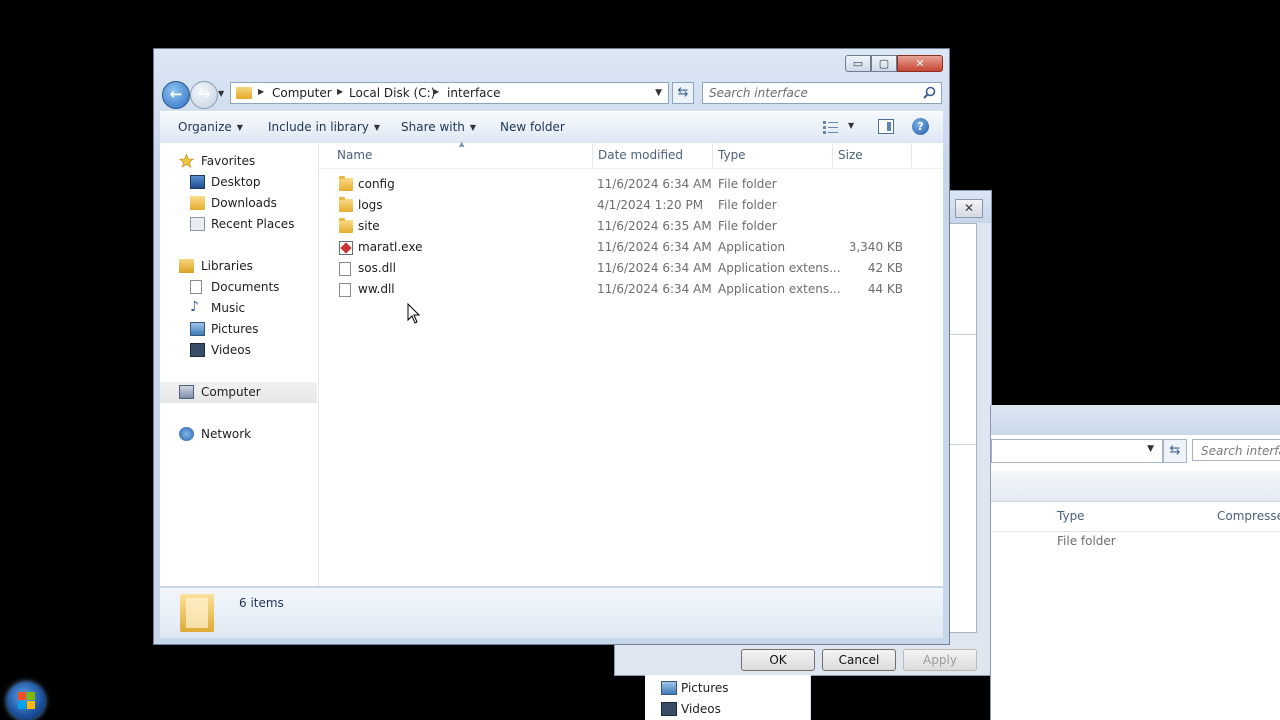 Image resolution: width=1280 pixels, height=720 pixels. What do you see at coordinates (244, 203) in the screenshot?
I see `sidebar-item-label: Downloads` at bounding box center [244, 203].